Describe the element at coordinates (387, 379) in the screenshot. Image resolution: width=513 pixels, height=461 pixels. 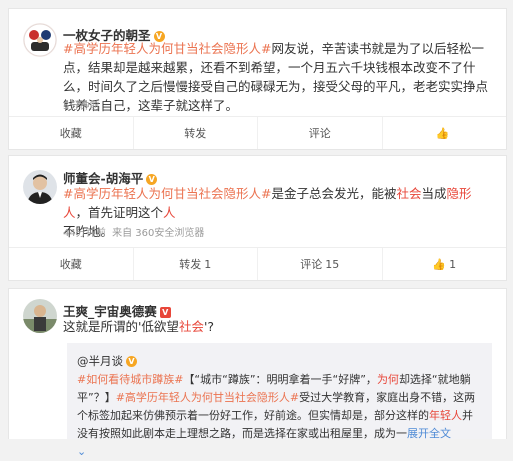
I see `keyword-highlight: 为何` at that location.